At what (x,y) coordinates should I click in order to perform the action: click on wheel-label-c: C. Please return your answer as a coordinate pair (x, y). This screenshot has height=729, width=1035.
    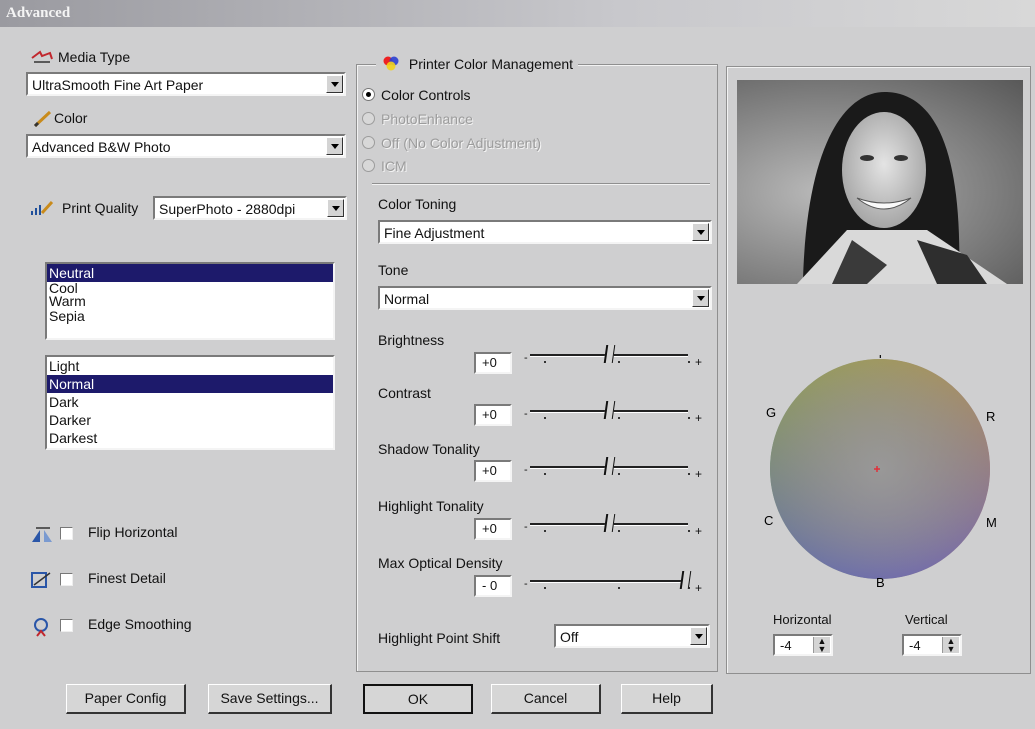
    Looking at the image, I should click on (768, 520).